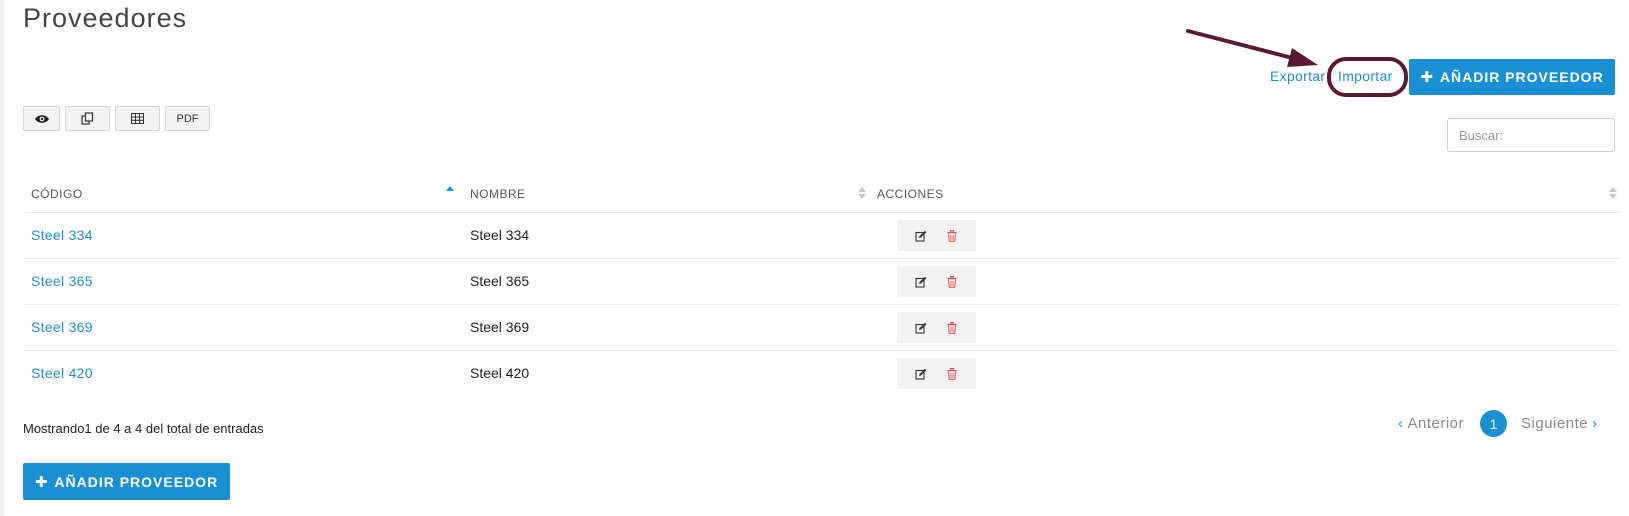 The image size is (1629, 516). I want to click on export-link: Exportar, so click(1297, 76).